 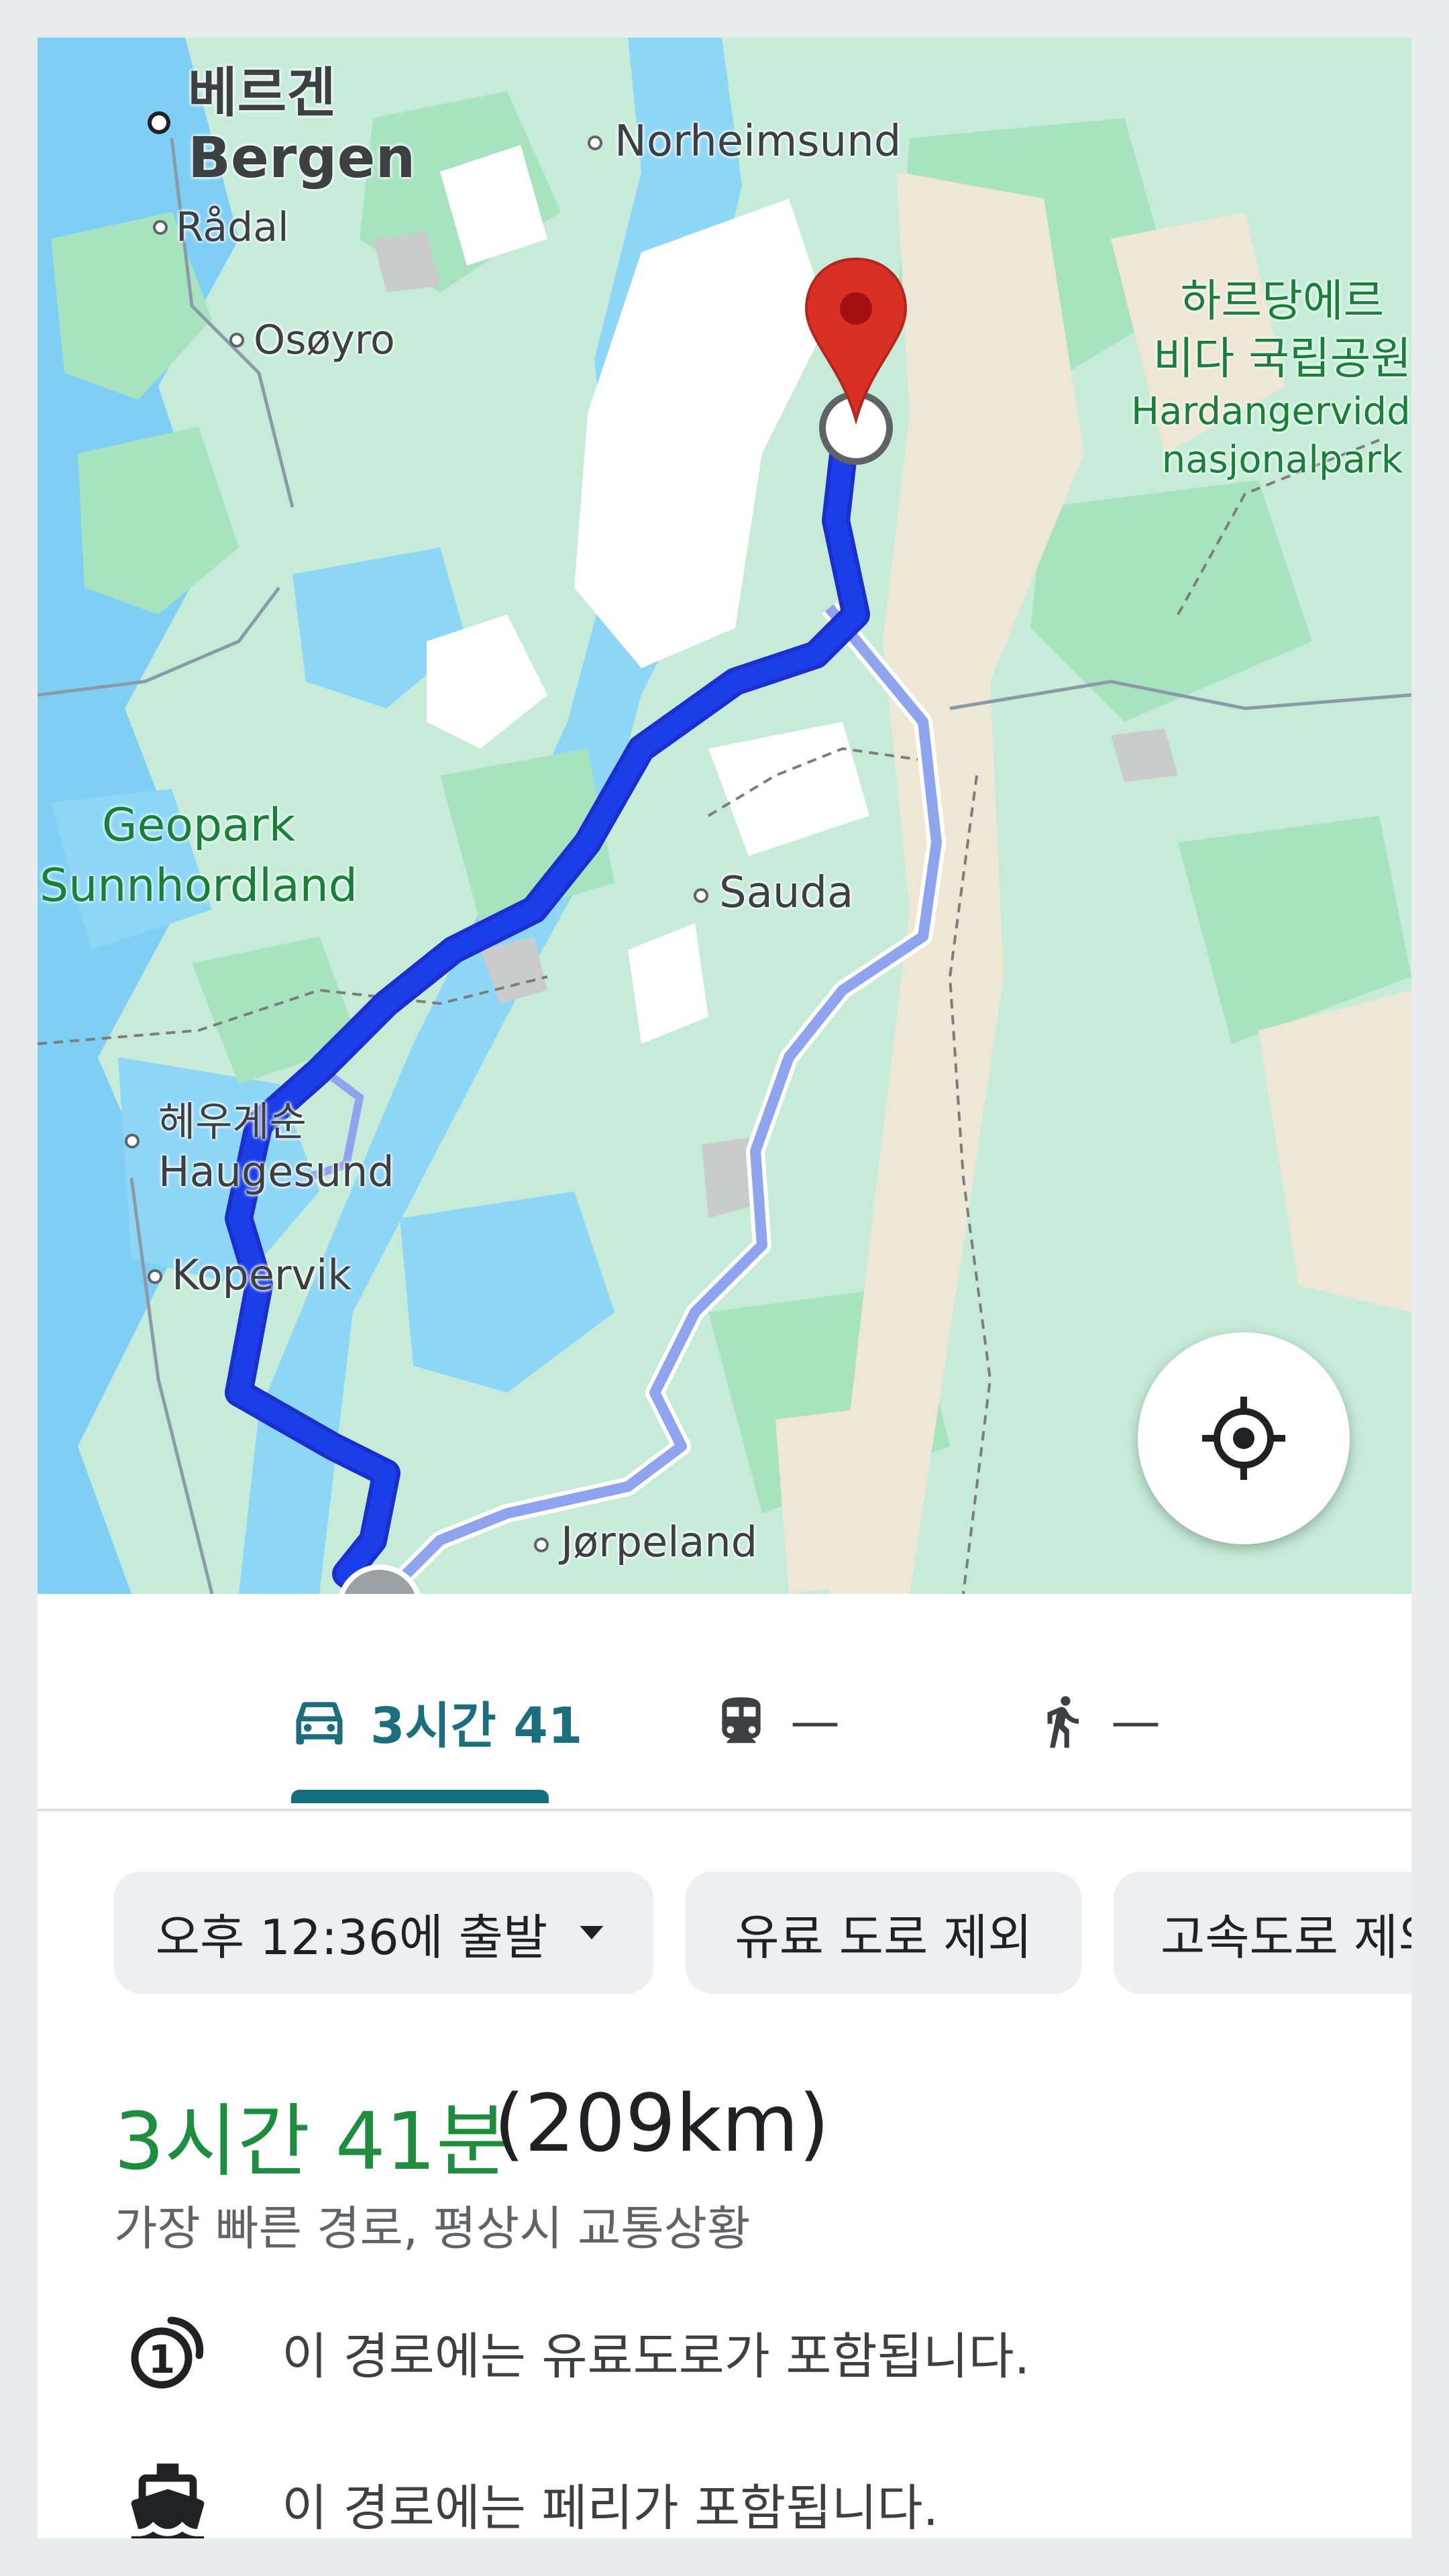 I want to click on place-label-haugesund-ko: 헤우게순, so click(x=232, y=1122).